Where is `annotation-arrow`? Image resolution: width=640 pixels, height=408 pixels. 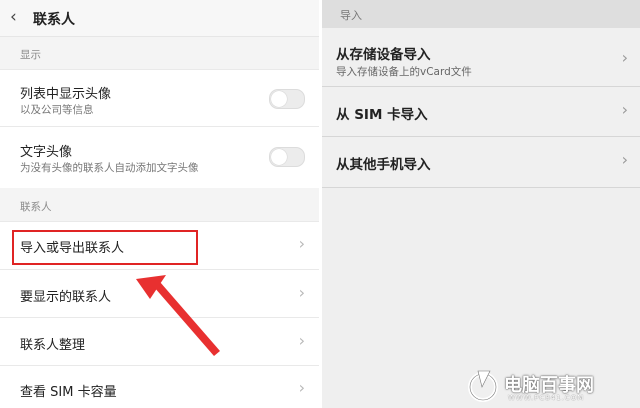 annotation-arrow is located at coordinates (178, 315).